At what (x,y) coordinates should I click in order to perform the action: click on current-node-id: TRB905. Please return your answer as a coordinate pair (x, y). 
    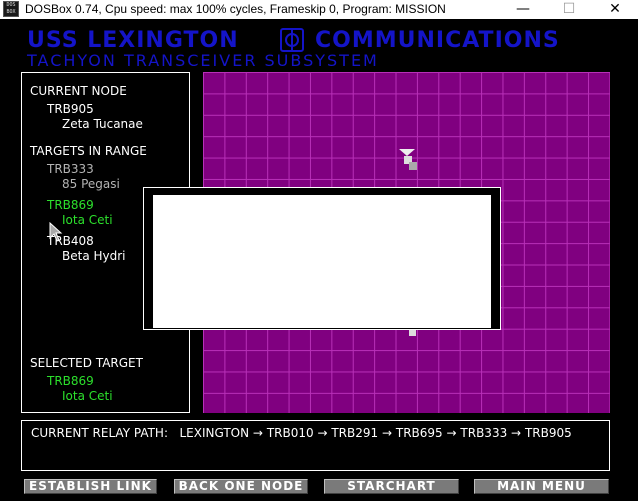
    Looking at the image, I should click on (70, 109).